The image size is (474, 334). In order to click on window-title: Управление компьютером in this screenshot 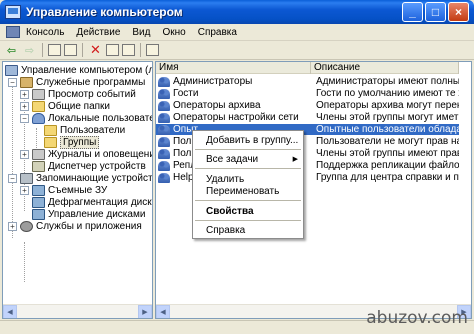, I will do `click(104, 12)`.